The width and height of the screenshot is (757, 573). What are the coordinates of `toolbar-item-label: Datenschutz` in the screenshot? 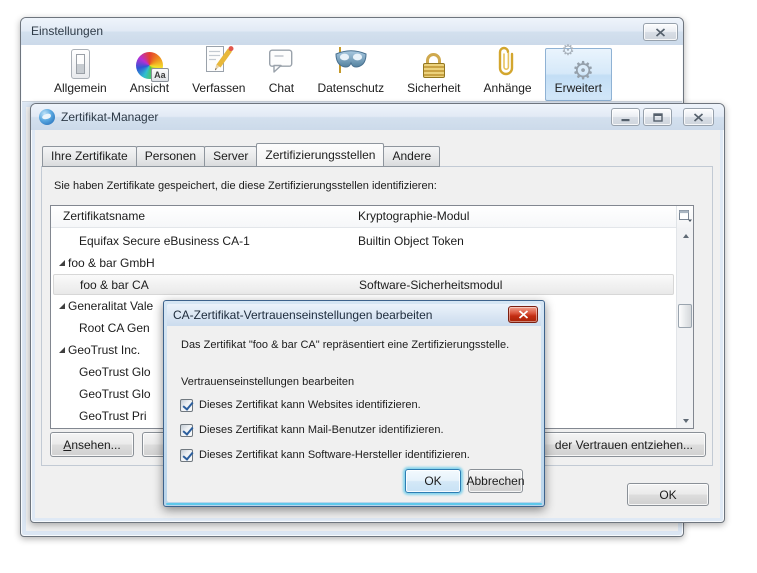 It's located at (351, 88).